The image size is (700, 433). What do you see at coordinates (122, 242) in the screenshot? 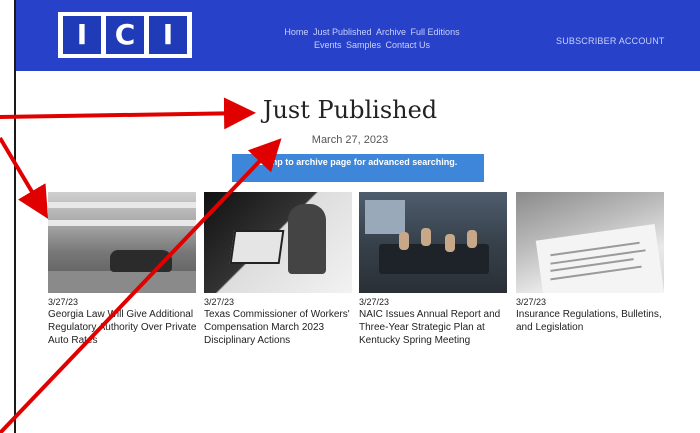
I see `article-thumbnail-parking-garage` at bounding box center [122, 242].